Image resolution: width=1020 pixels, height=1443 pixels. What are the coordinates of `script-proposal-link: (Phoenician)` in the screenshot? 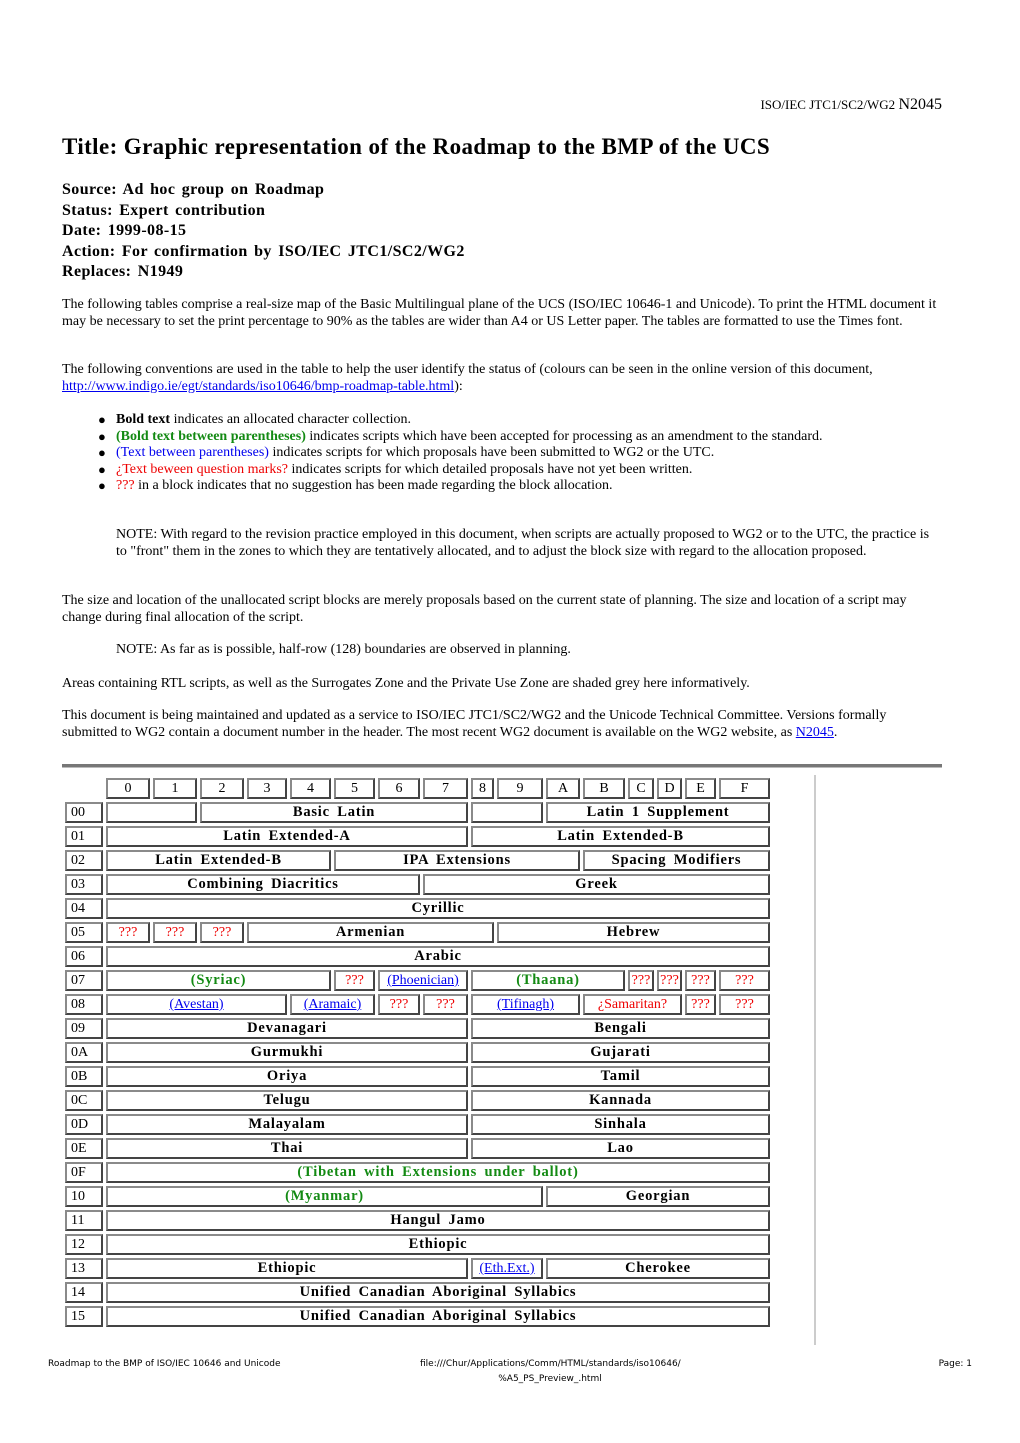 It's located at (423, 980).